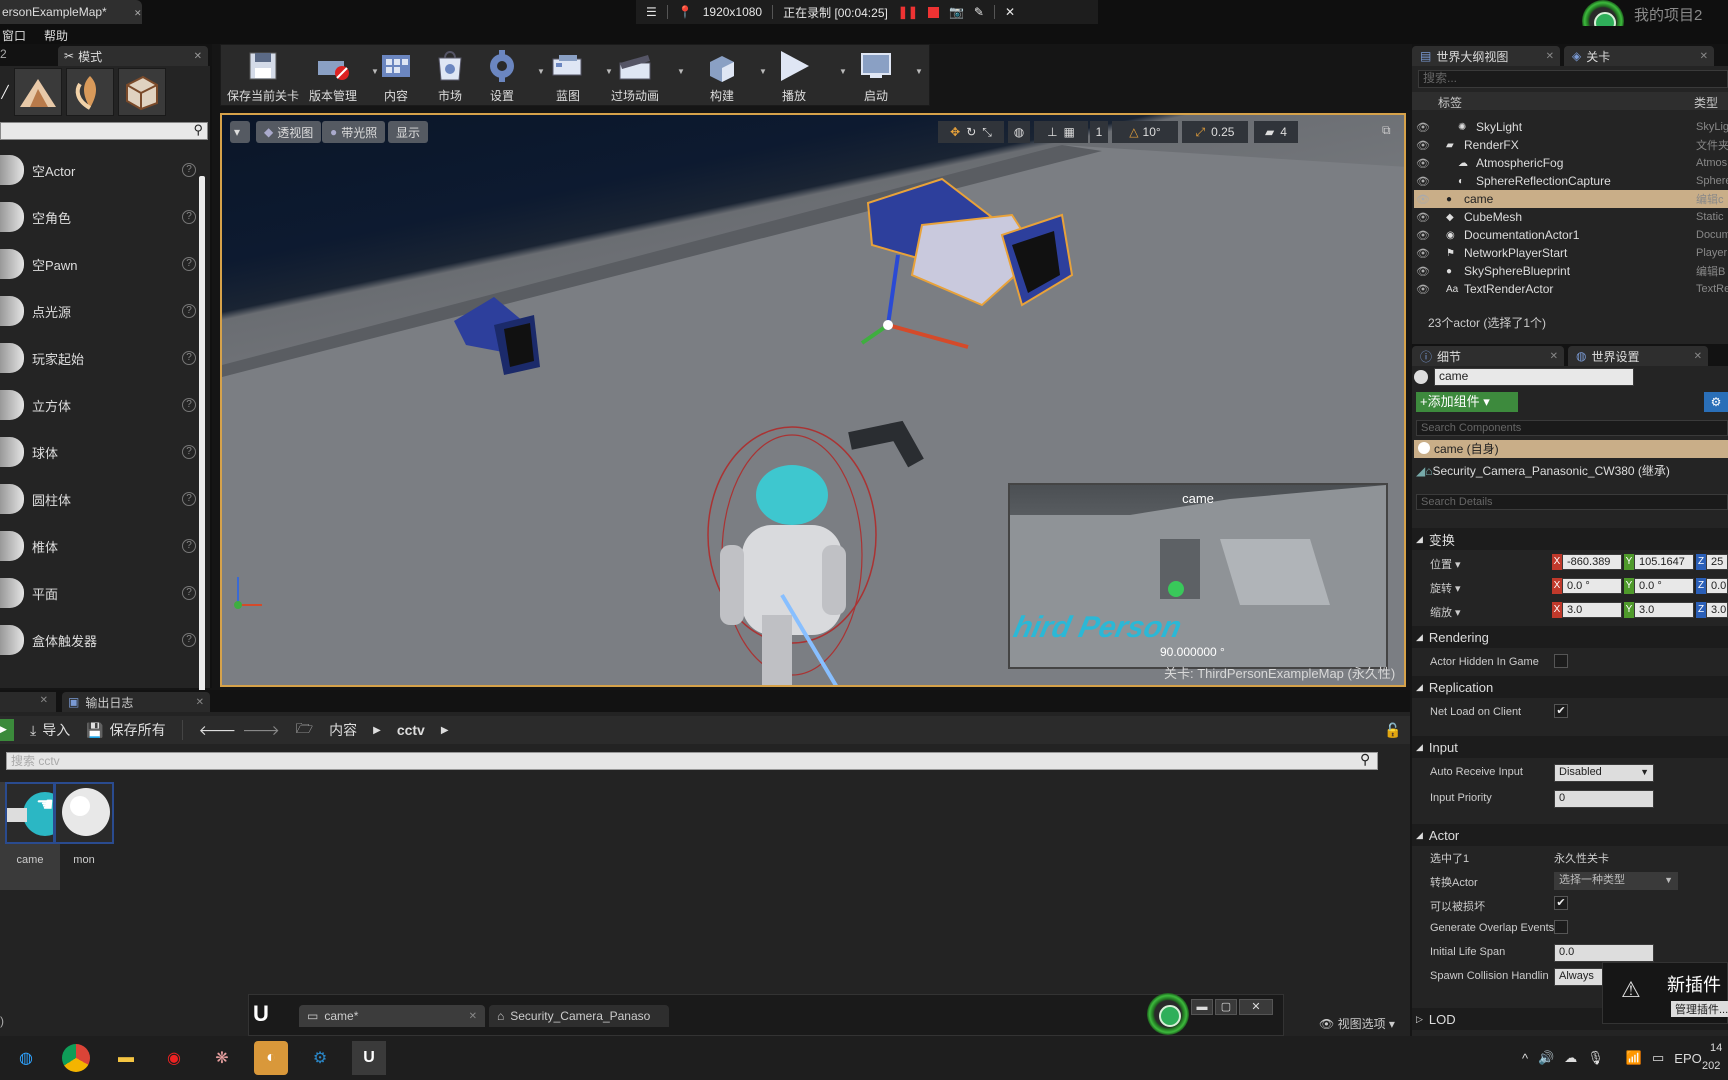 Image resolution: width=1728 pixels, height=1080 pixels. Describe the element at coordinates (1570, 1058) in the screenshot. I see `cloud-icon: ☁` at that location.